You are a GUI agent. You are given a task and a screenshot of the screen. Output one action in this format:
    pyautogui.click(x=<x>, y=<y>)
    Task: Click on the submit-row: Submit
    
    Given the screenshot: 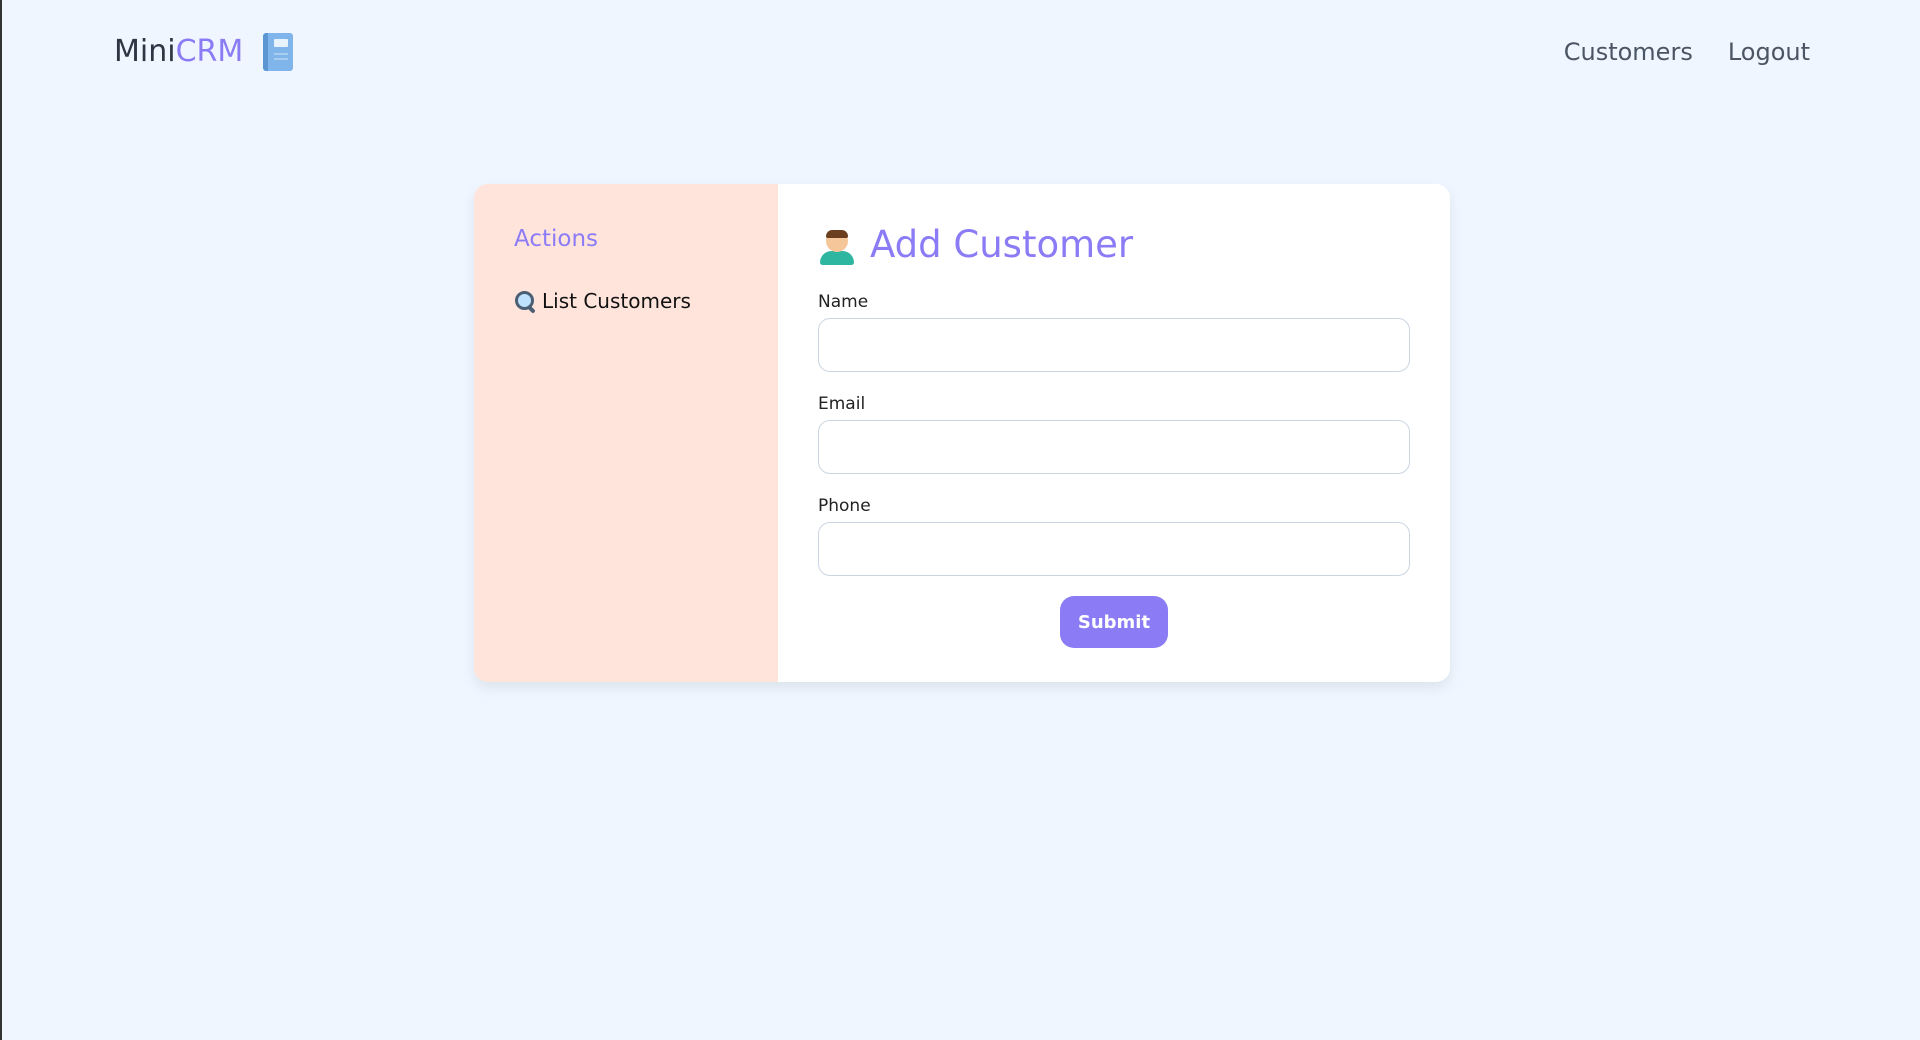 What is the action you would take?
    pyautogui.click(x=1114, y=622)
    